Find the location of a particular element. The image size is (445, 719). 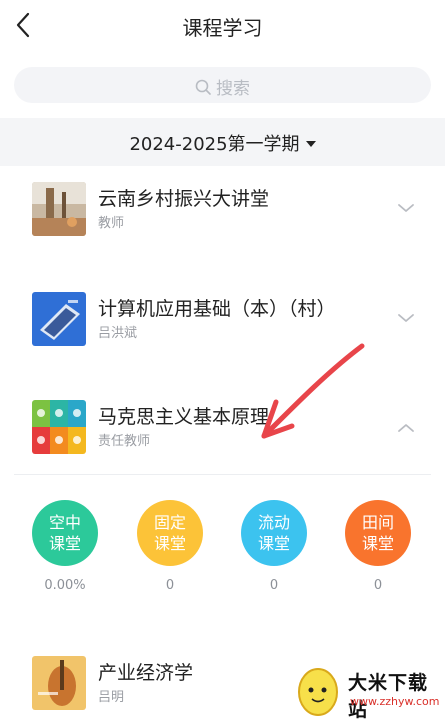

term-selector: 2024-2025第一学期 is located at coordinates (222, 142).